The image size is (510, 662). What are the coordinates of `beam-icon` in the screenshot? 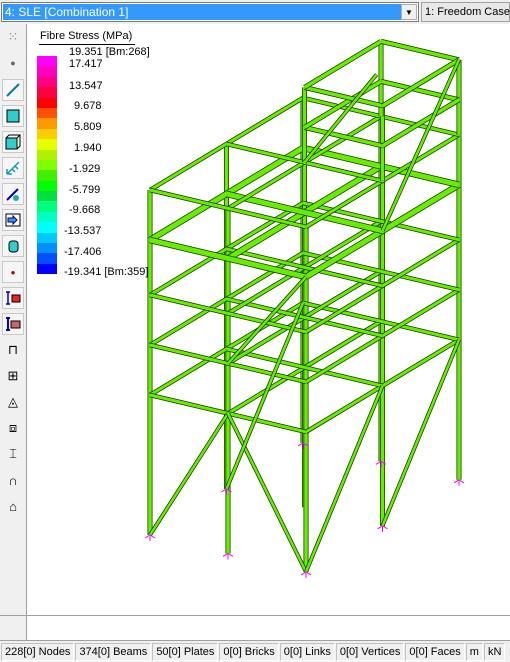 It's located at (13, 90).